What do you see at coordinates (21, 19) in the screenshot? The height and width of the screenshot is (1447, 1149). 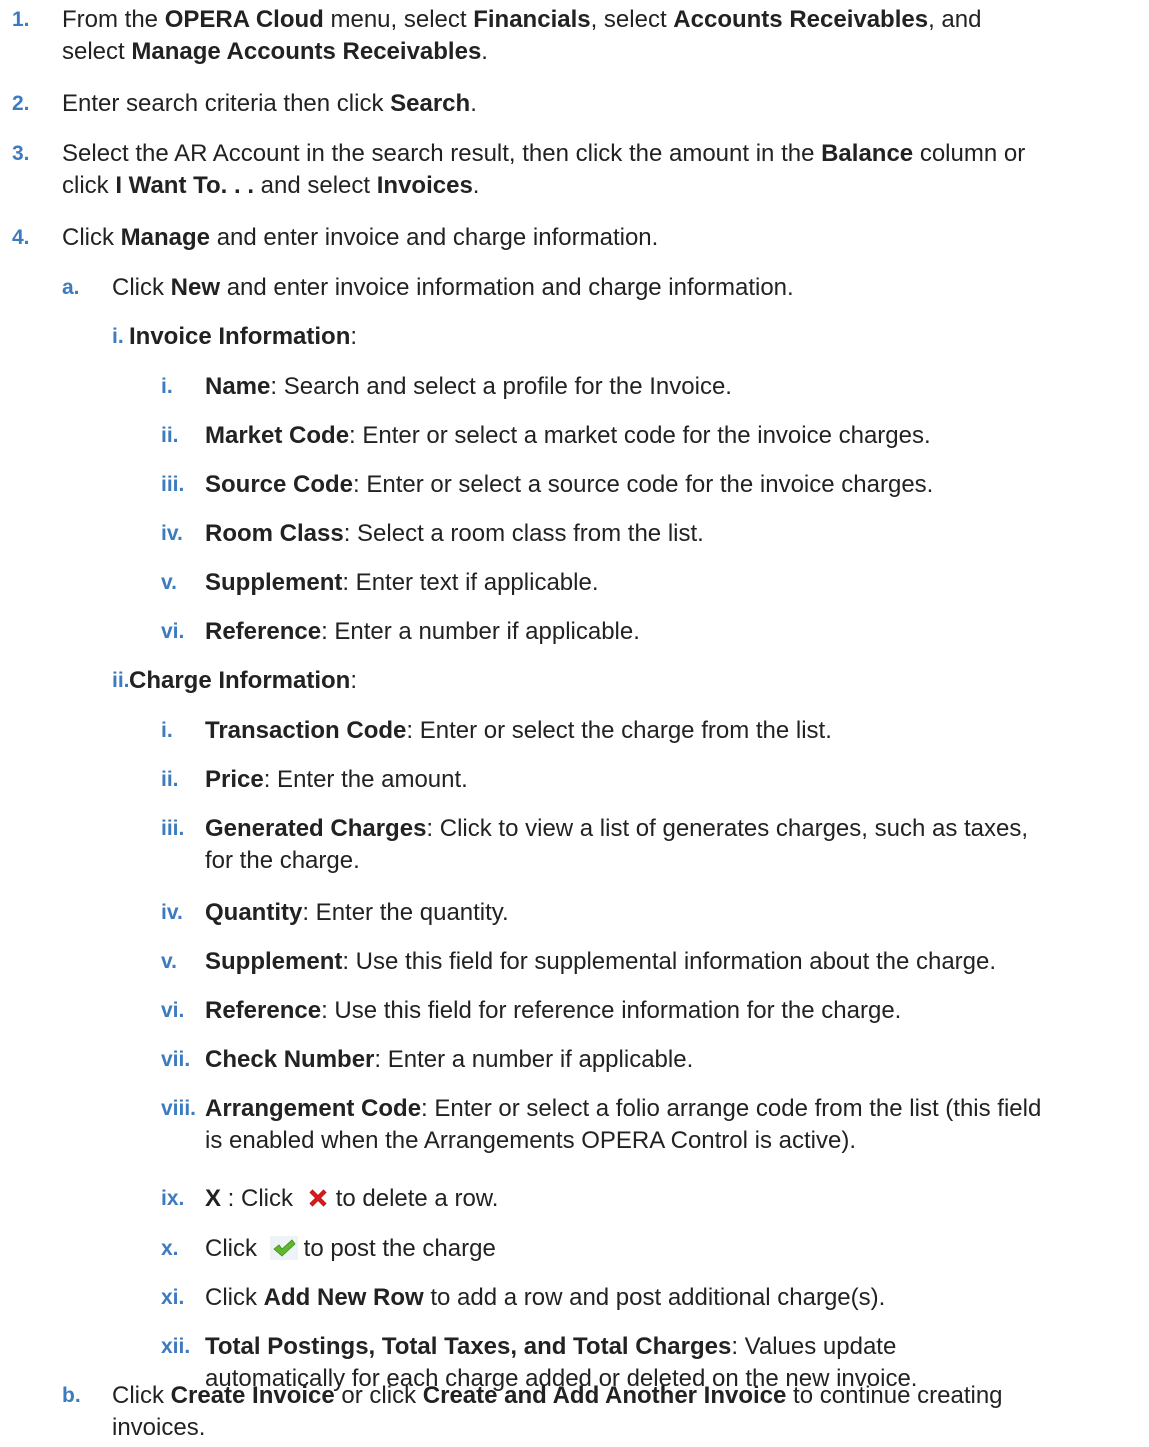 I see `step-number: 1.` at bounding box center [21, 19].